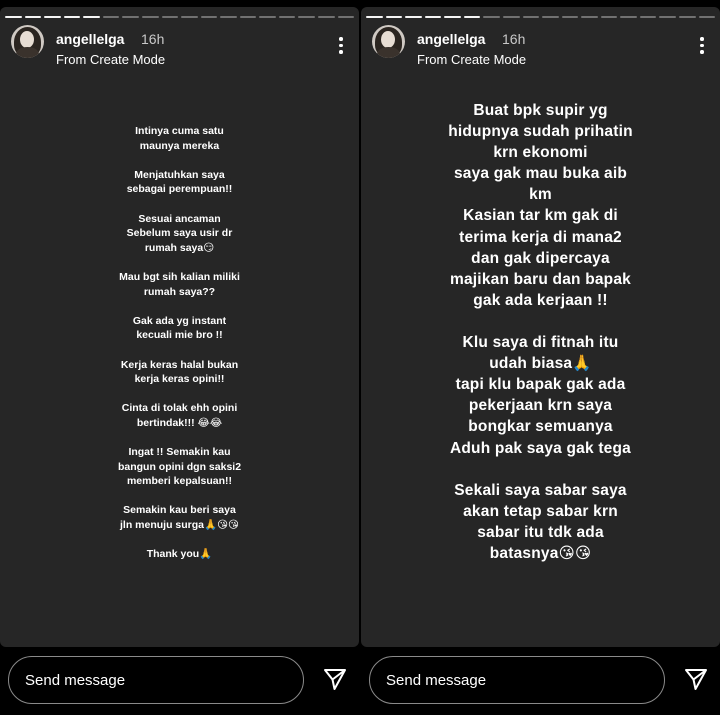 The height and width of the screenshot is (715, 720). I want to click on story-line: bongkar semuanya, so click(540, 427).